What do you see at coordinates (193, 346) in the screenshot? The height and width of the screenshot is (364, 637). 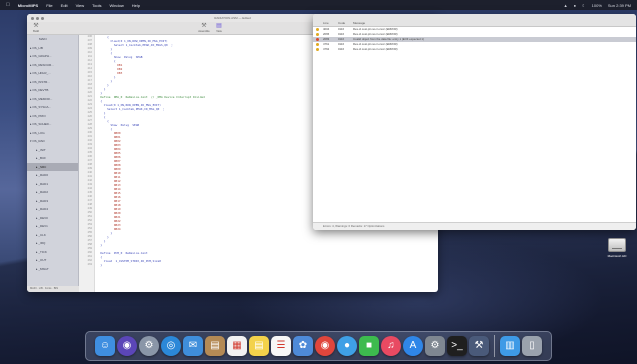 I see `mail-icon: ✉` at bounding box center [193, 346].